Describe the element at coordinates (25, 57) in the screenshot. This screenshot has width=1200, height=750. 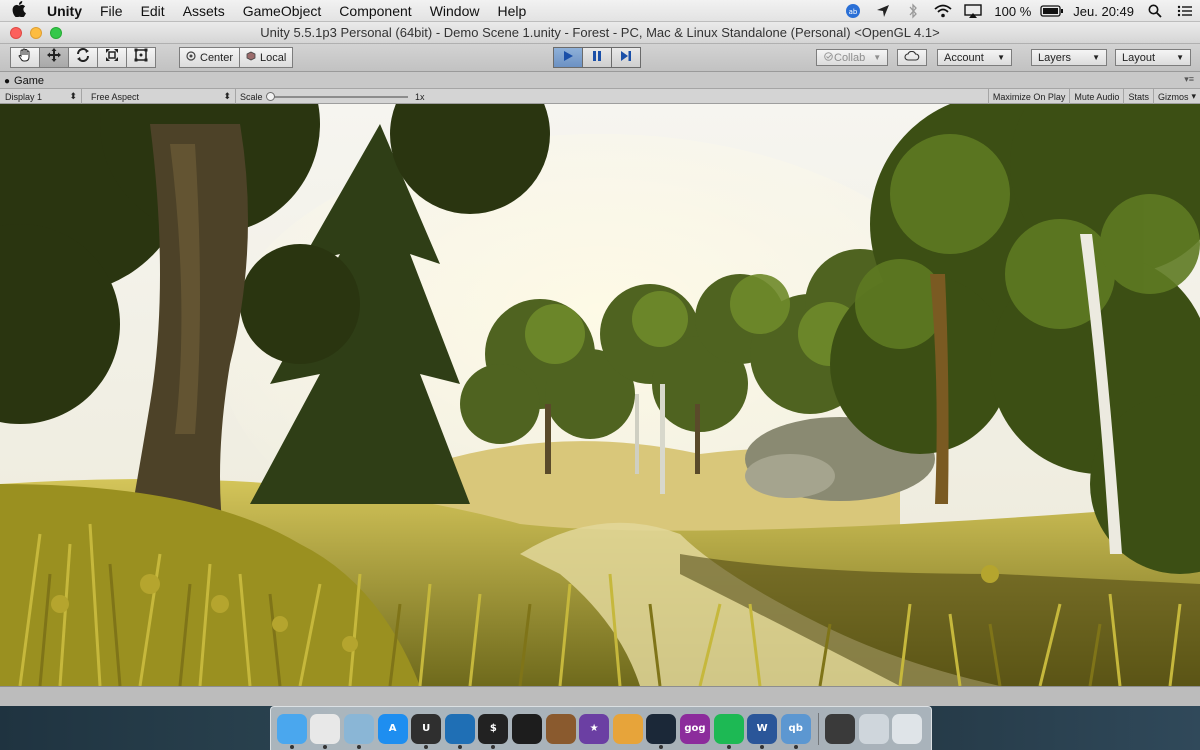
I see `hand-tool-button` at that location.